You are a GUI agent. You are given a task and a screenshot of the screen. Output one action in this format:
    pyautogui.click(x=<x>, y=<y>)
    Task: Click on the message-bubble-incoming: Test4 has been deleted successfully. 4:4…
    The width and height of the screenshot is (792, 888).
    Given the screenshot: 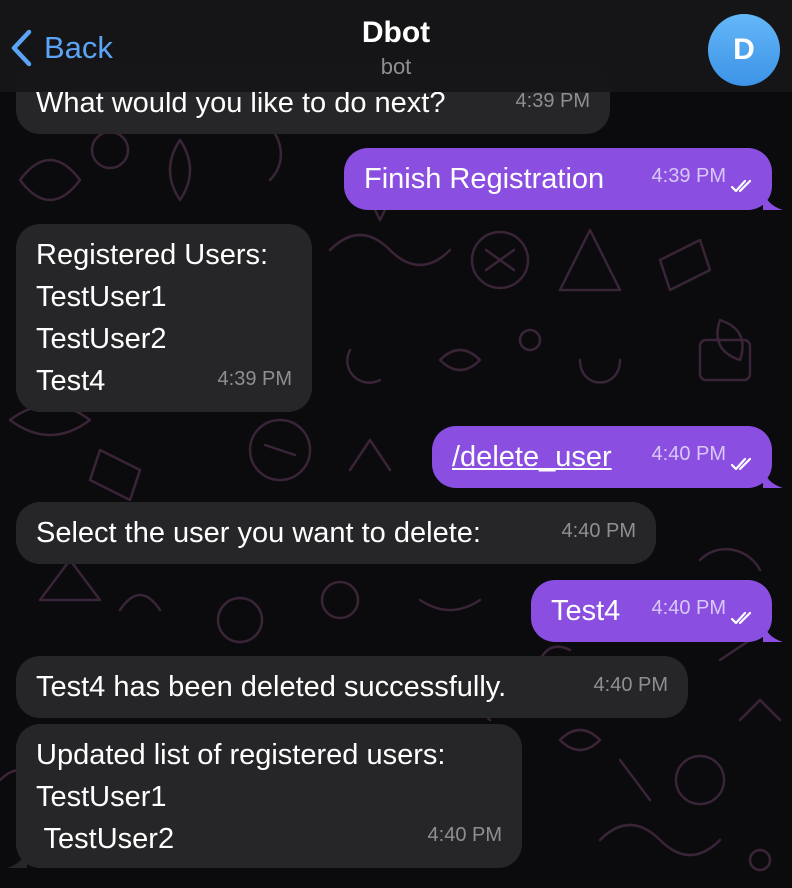 What is the action you would take?
    pyautogui.click(x=352, y=687)
    